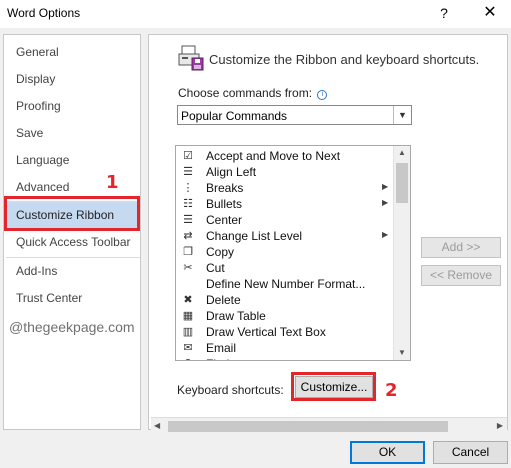  I want to click on list-item: ⋮ Breaks ▶, so click(285, 188).